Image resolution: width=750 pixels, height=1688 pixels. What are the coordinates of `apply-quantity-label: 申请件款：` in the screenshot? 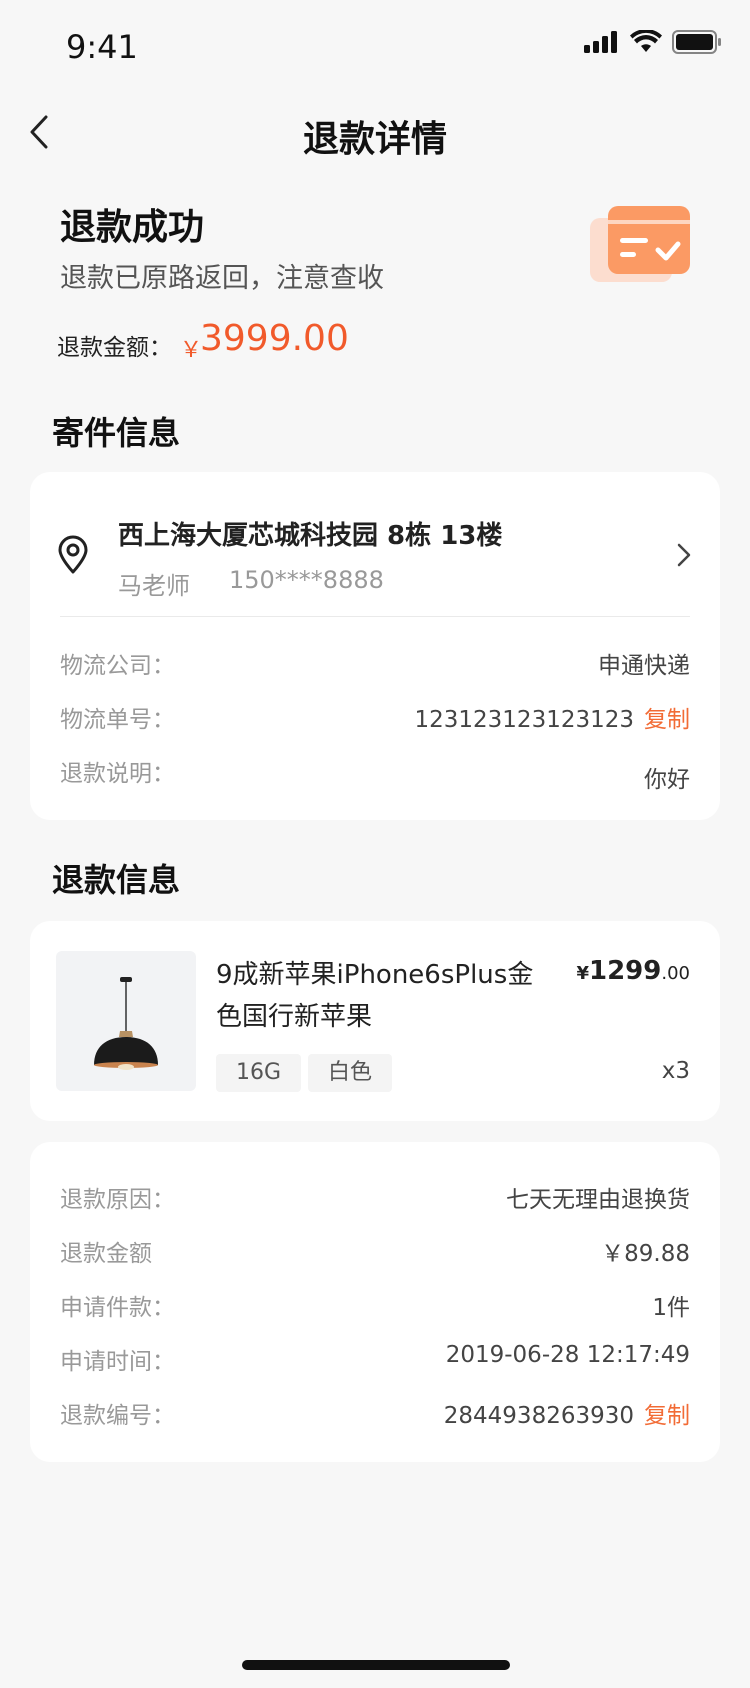 It's located at (117, 1308).